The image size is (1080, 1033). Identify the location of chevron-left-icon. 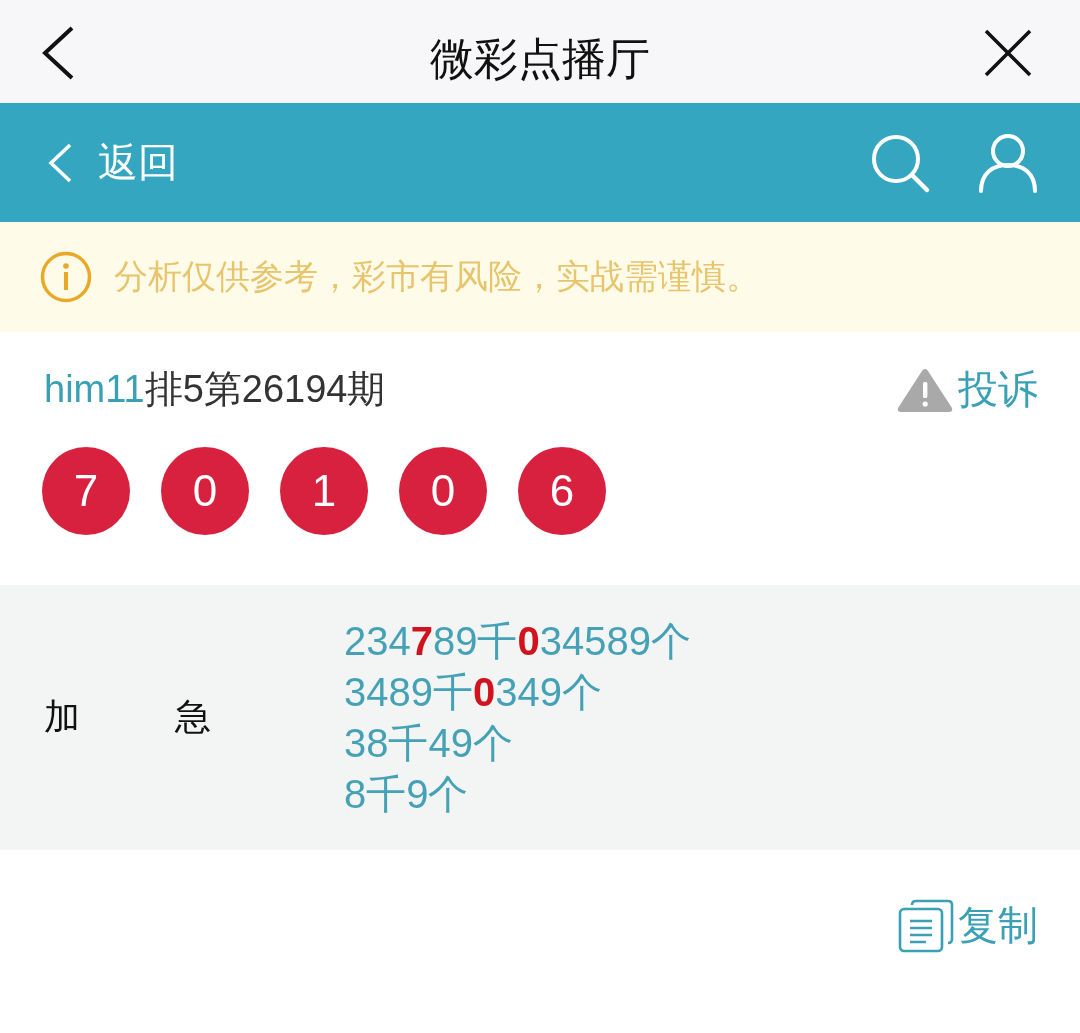
(60, 162).